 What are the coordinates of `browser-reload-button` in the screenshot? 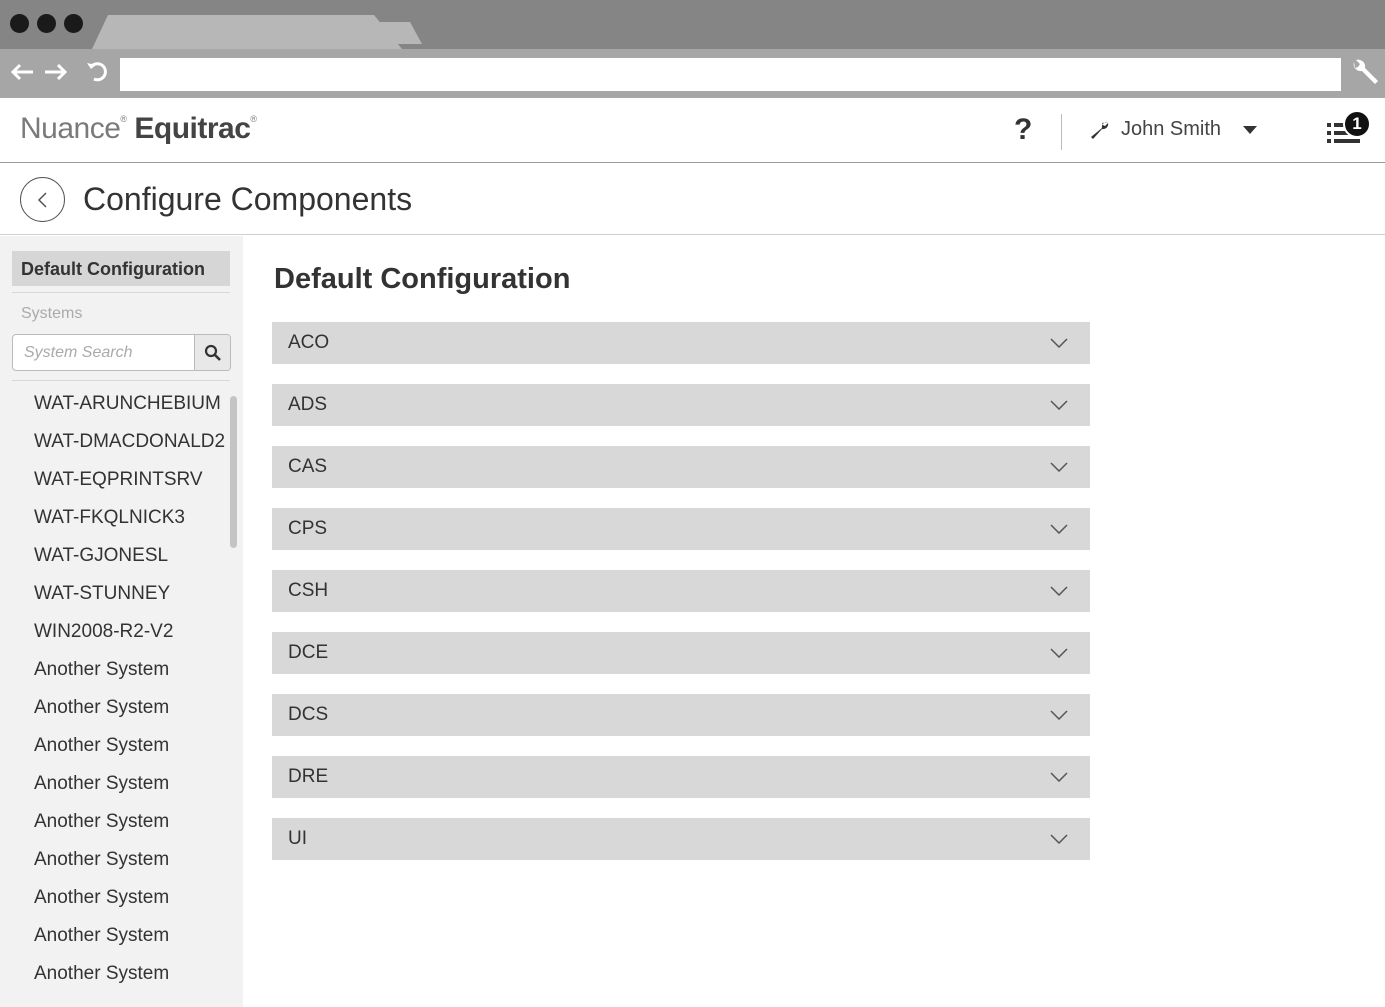 It's located at (98, 72).